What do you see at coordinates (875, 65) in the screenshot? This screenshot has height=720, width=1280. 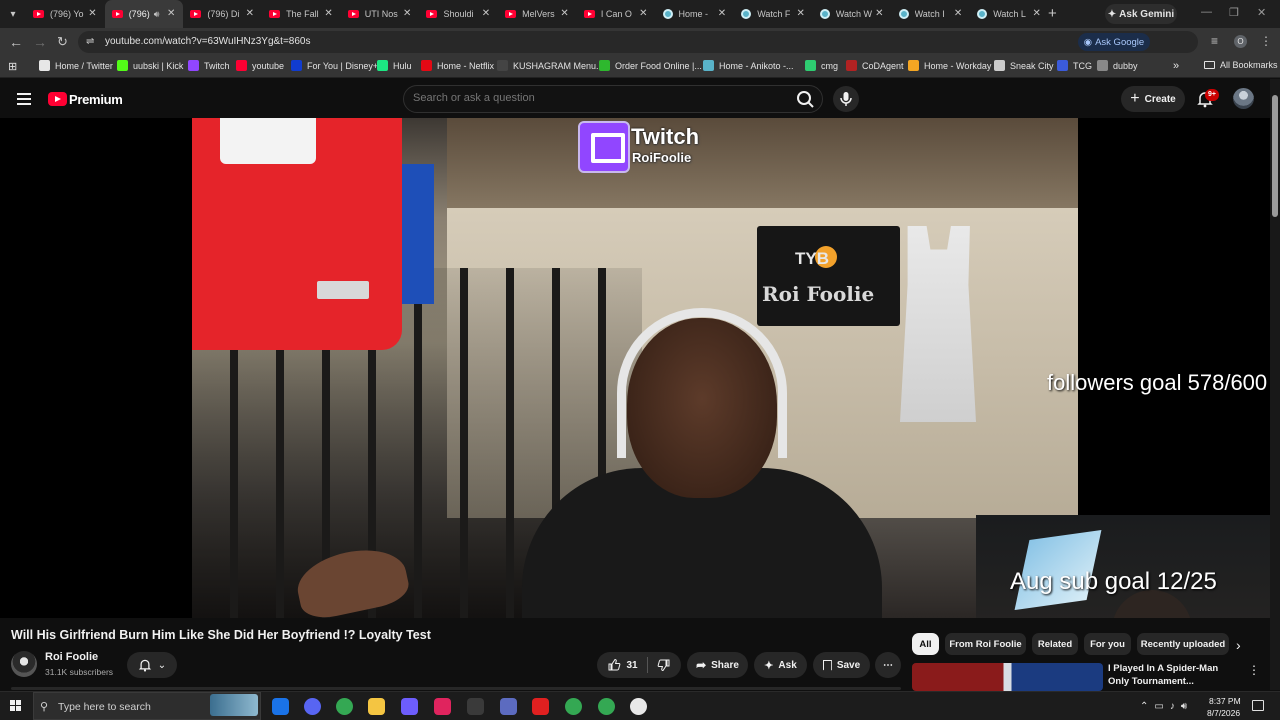 I see `bookmark-item: CoDAgent` at bounding box center [875, 65].